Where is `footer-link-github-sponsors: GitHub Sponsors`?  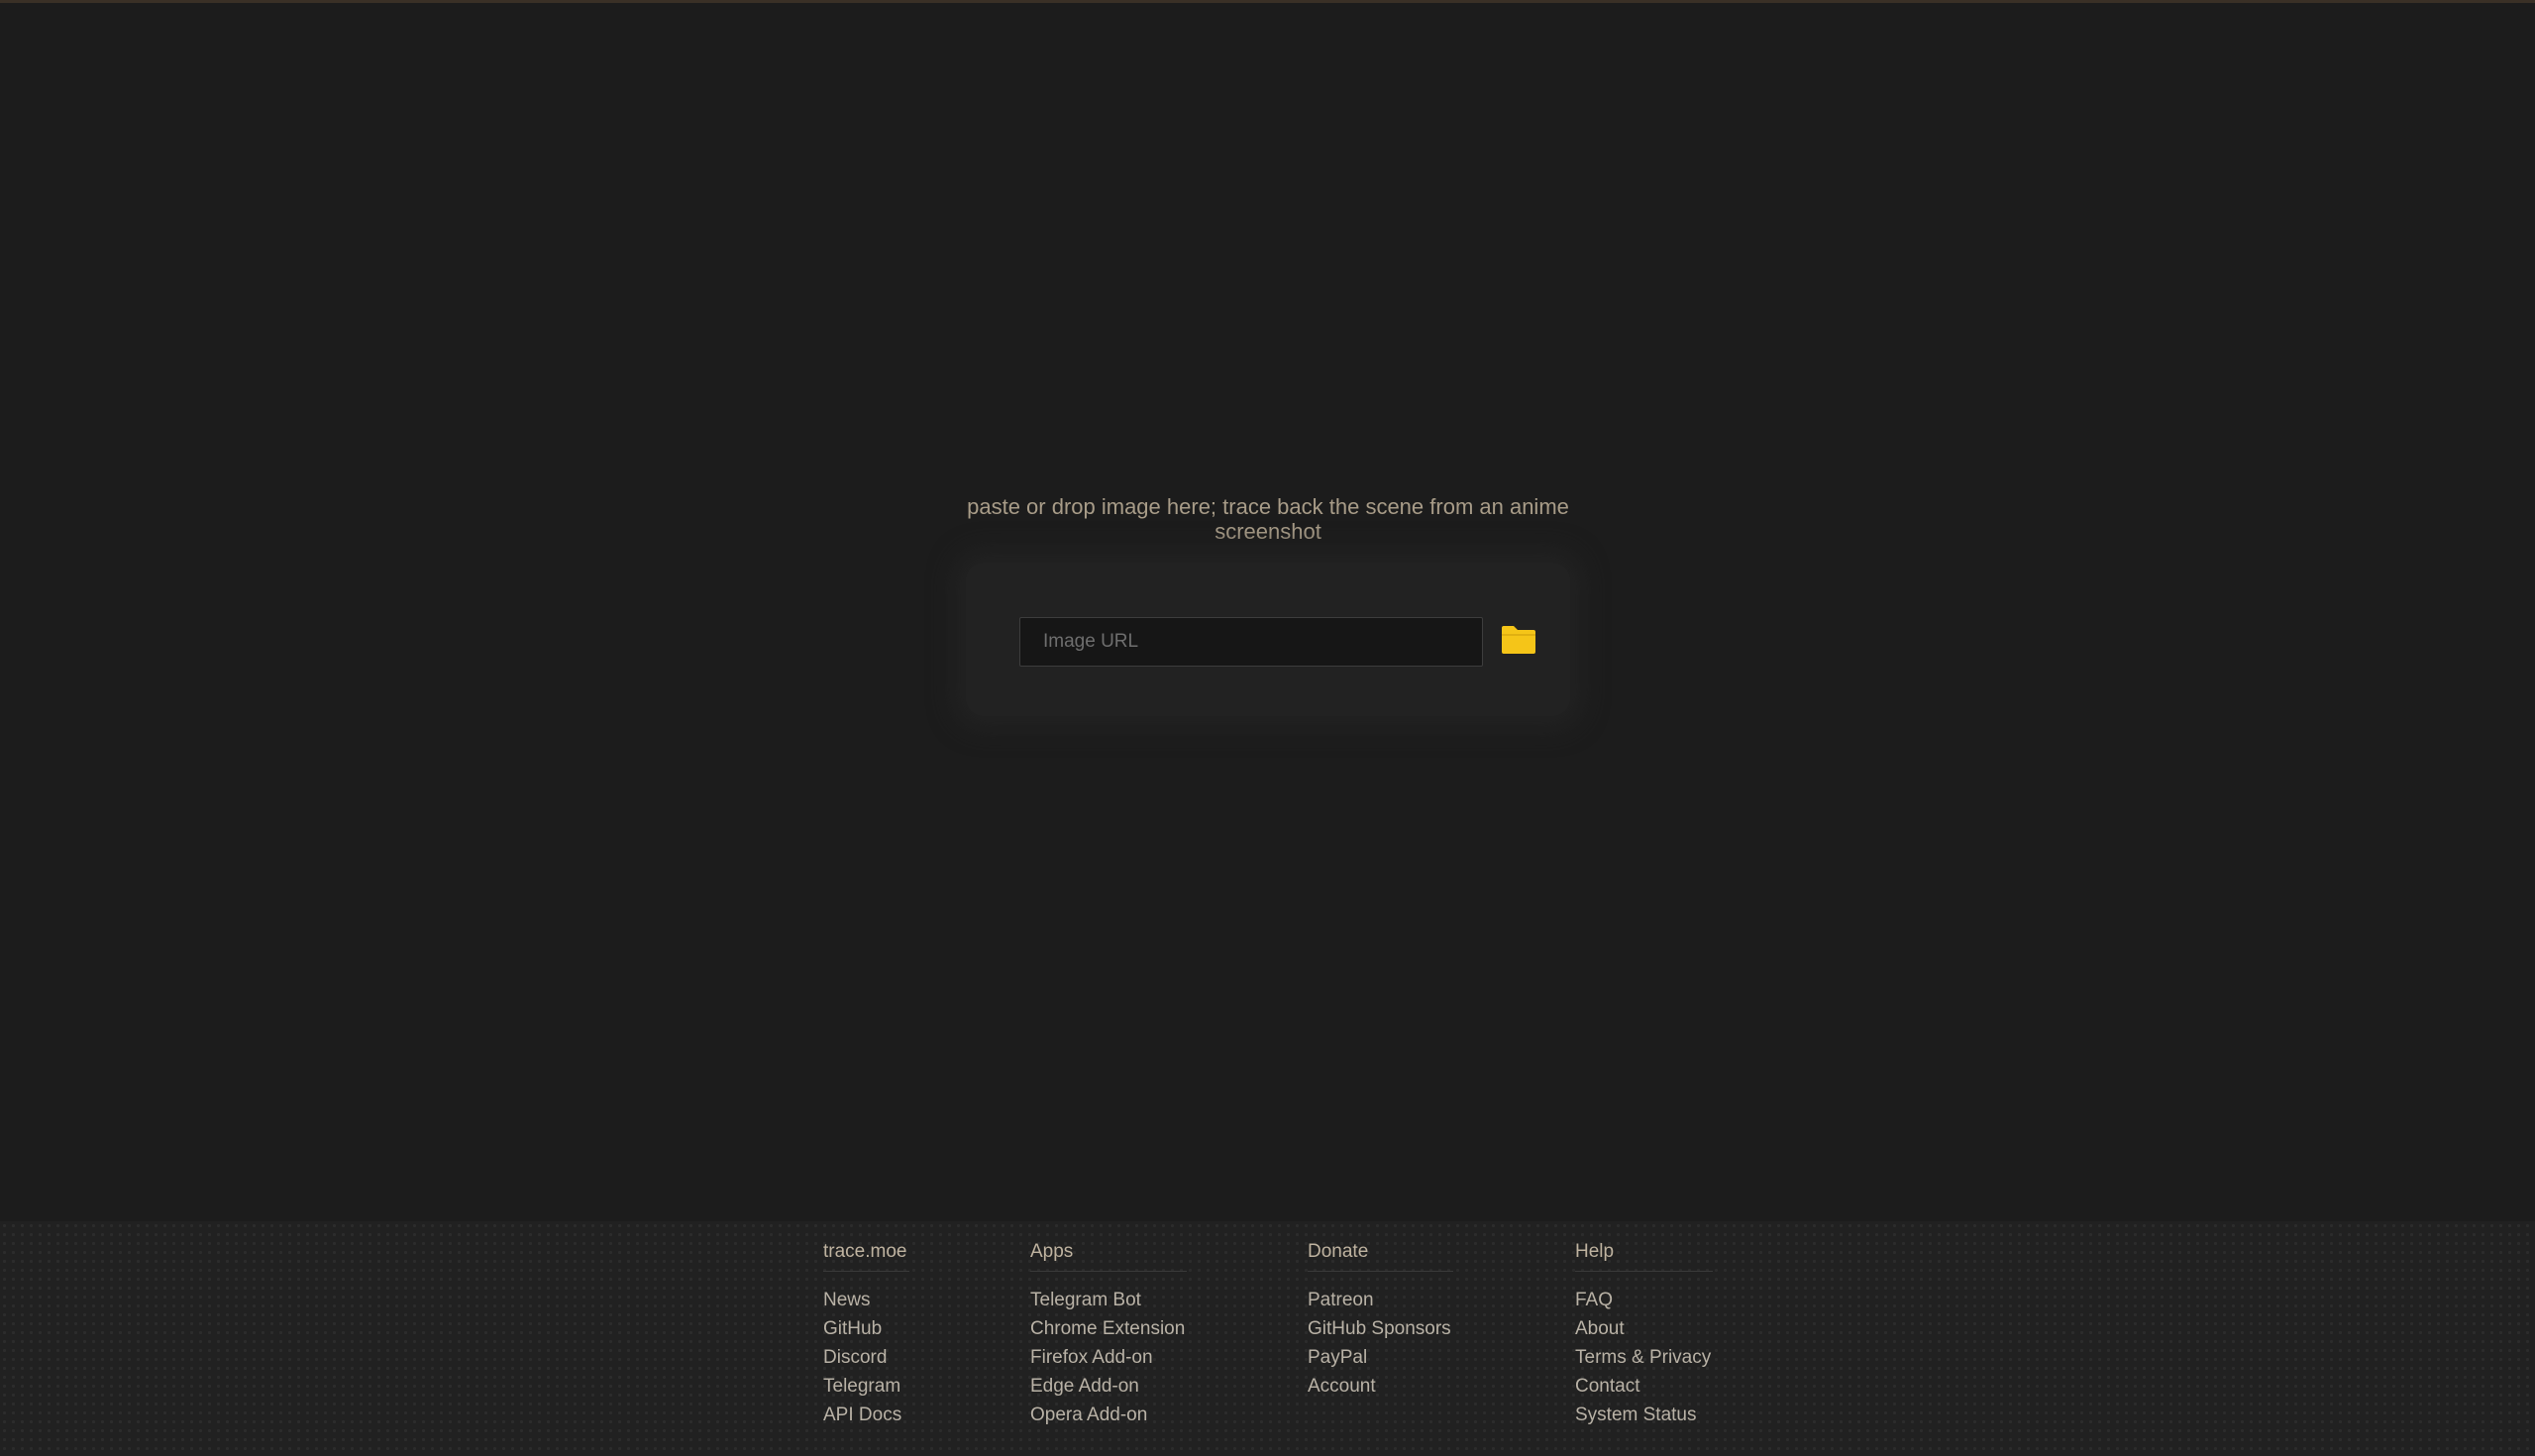
footer-link-github-sponsors: GitHub Sponsors is located at coordinates (1380, 1328).